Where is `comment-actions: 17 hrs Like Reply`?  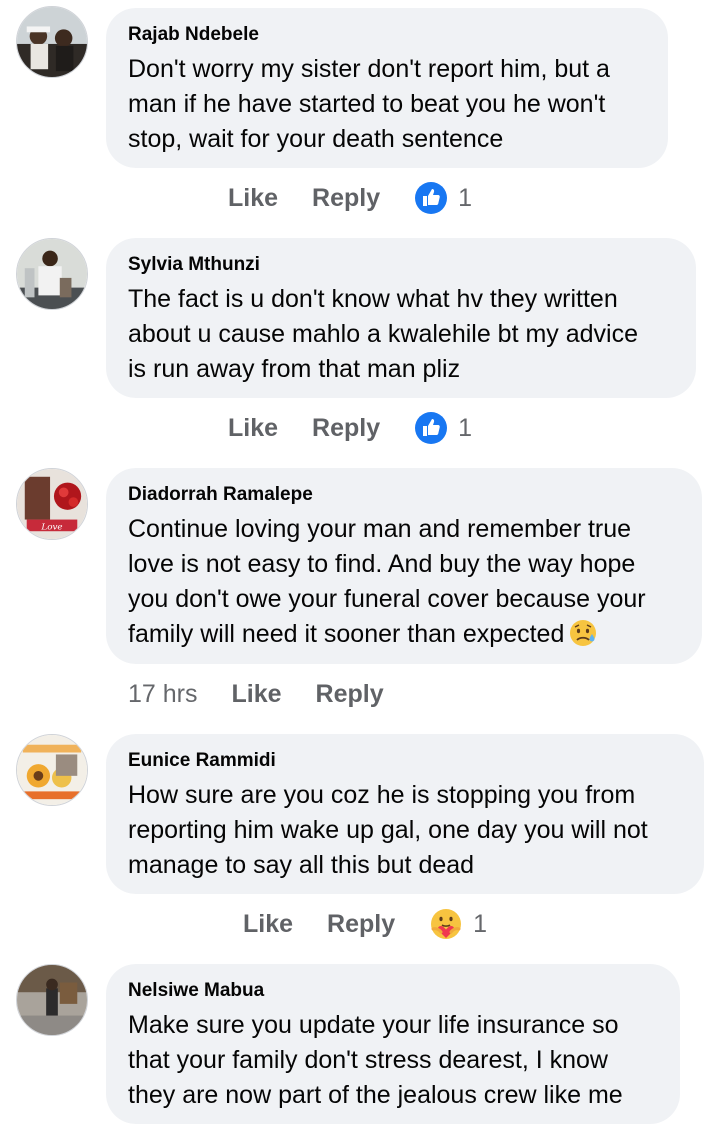 comment-actions: 17 hrs Like Reply is located at coordinates (273, 694).